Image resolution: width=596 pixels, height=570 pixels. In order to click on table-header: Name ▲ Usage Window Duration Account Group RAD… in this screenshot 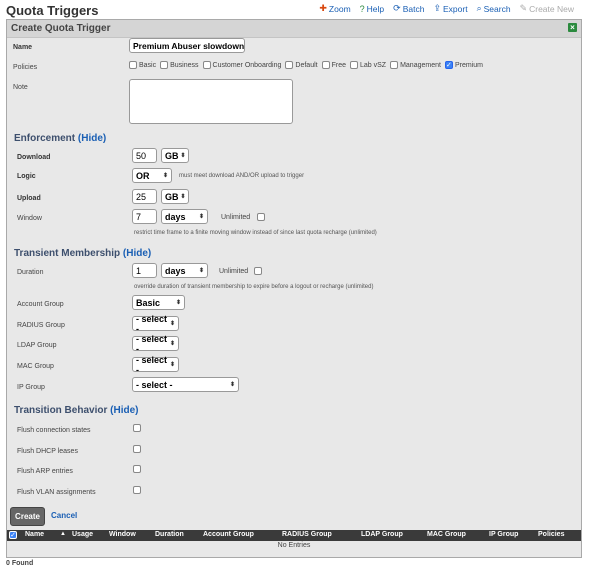, I will do `click(294, 535)`.